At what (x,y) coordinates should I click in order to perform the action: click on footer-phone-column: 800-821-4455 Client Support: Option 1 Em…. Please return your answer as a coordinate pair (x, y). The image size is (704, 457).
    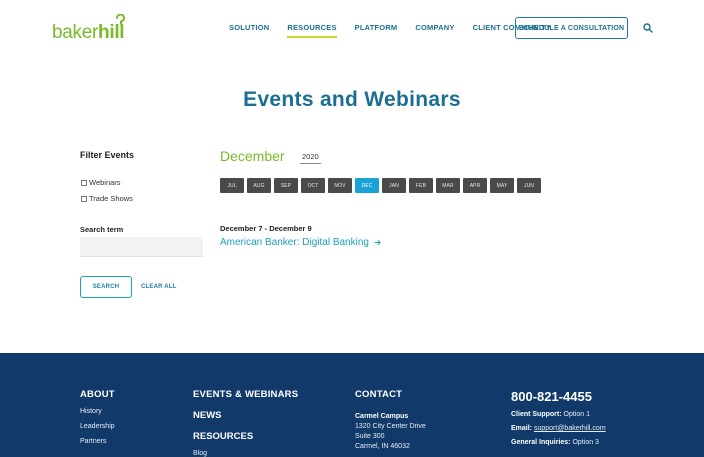
    Looking at the image, I should click on (558, 417).